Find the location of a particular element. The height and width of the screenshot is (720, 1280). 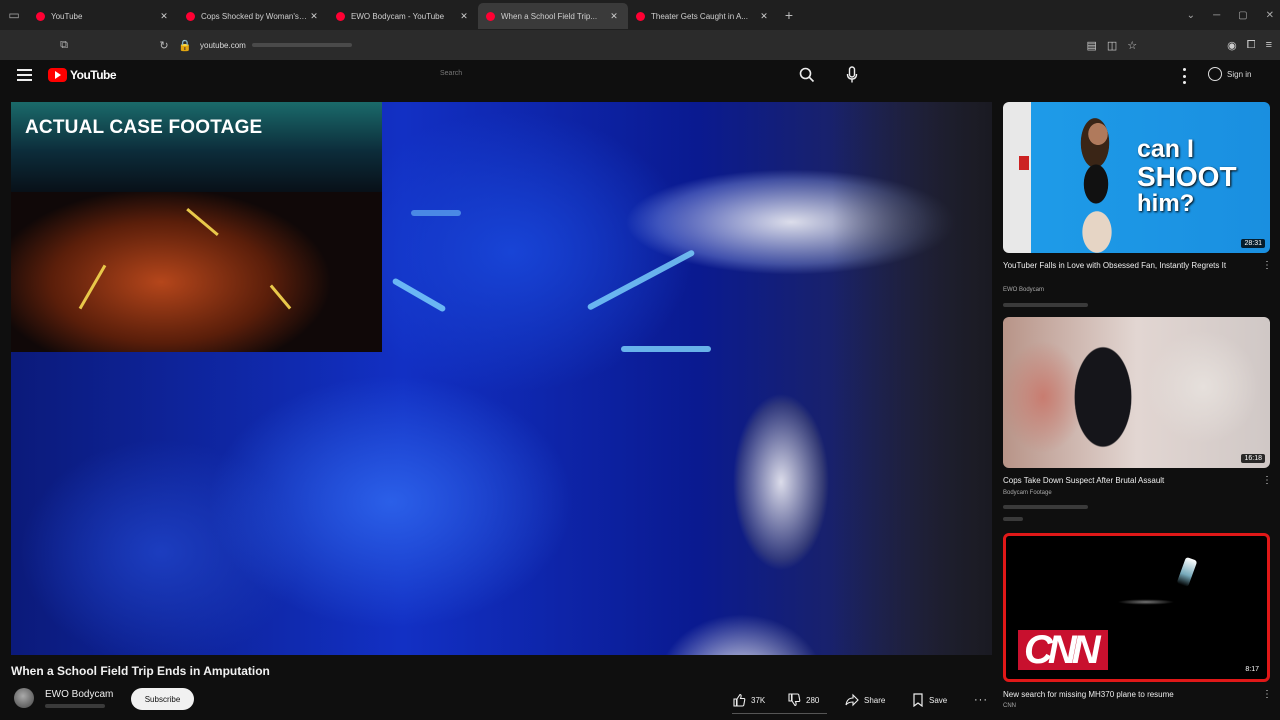

url-field: 🔒 youtube.com is located at coordinates (306, 45).